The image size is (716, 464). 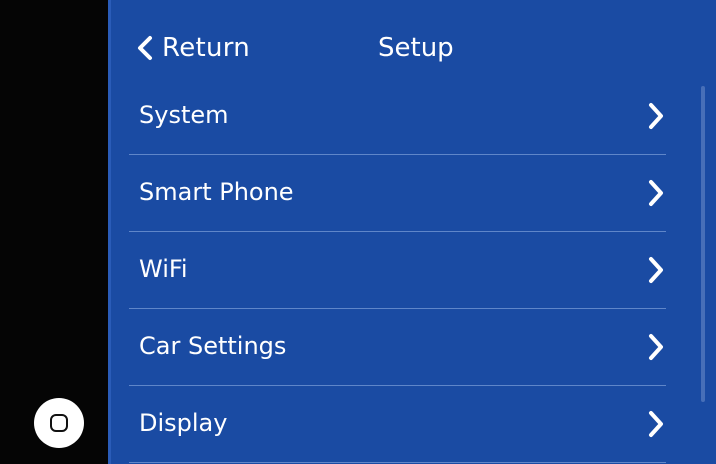 What do you see at coordinates (109, 232) in the screenshot?
I see `panel-edge` at bounding box center [109, 232].